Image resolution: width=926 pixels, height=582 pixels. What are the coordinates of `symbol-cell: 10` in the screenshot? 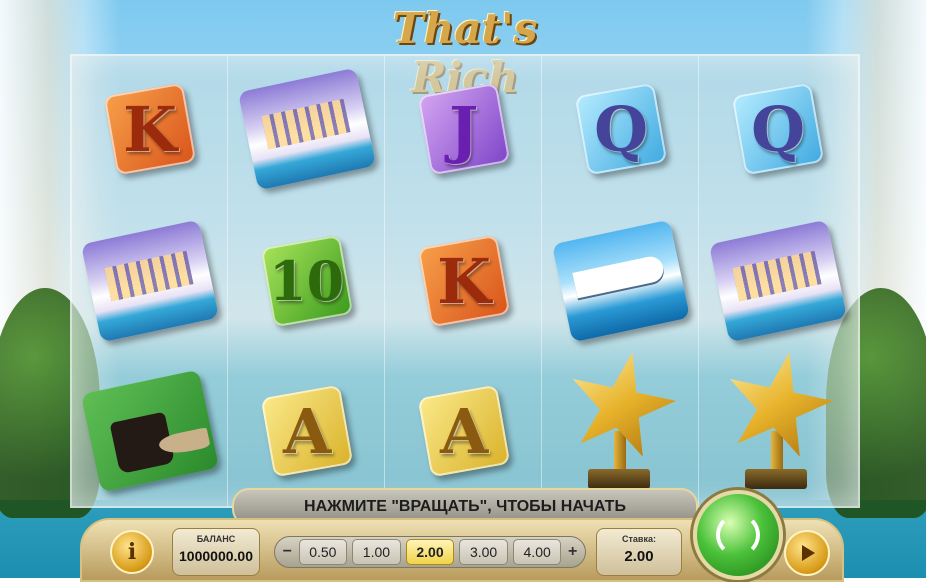 It's located at (306, 280).